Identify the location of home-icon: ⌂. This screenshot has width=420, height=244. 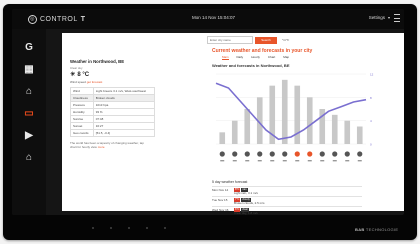
(29, 91).